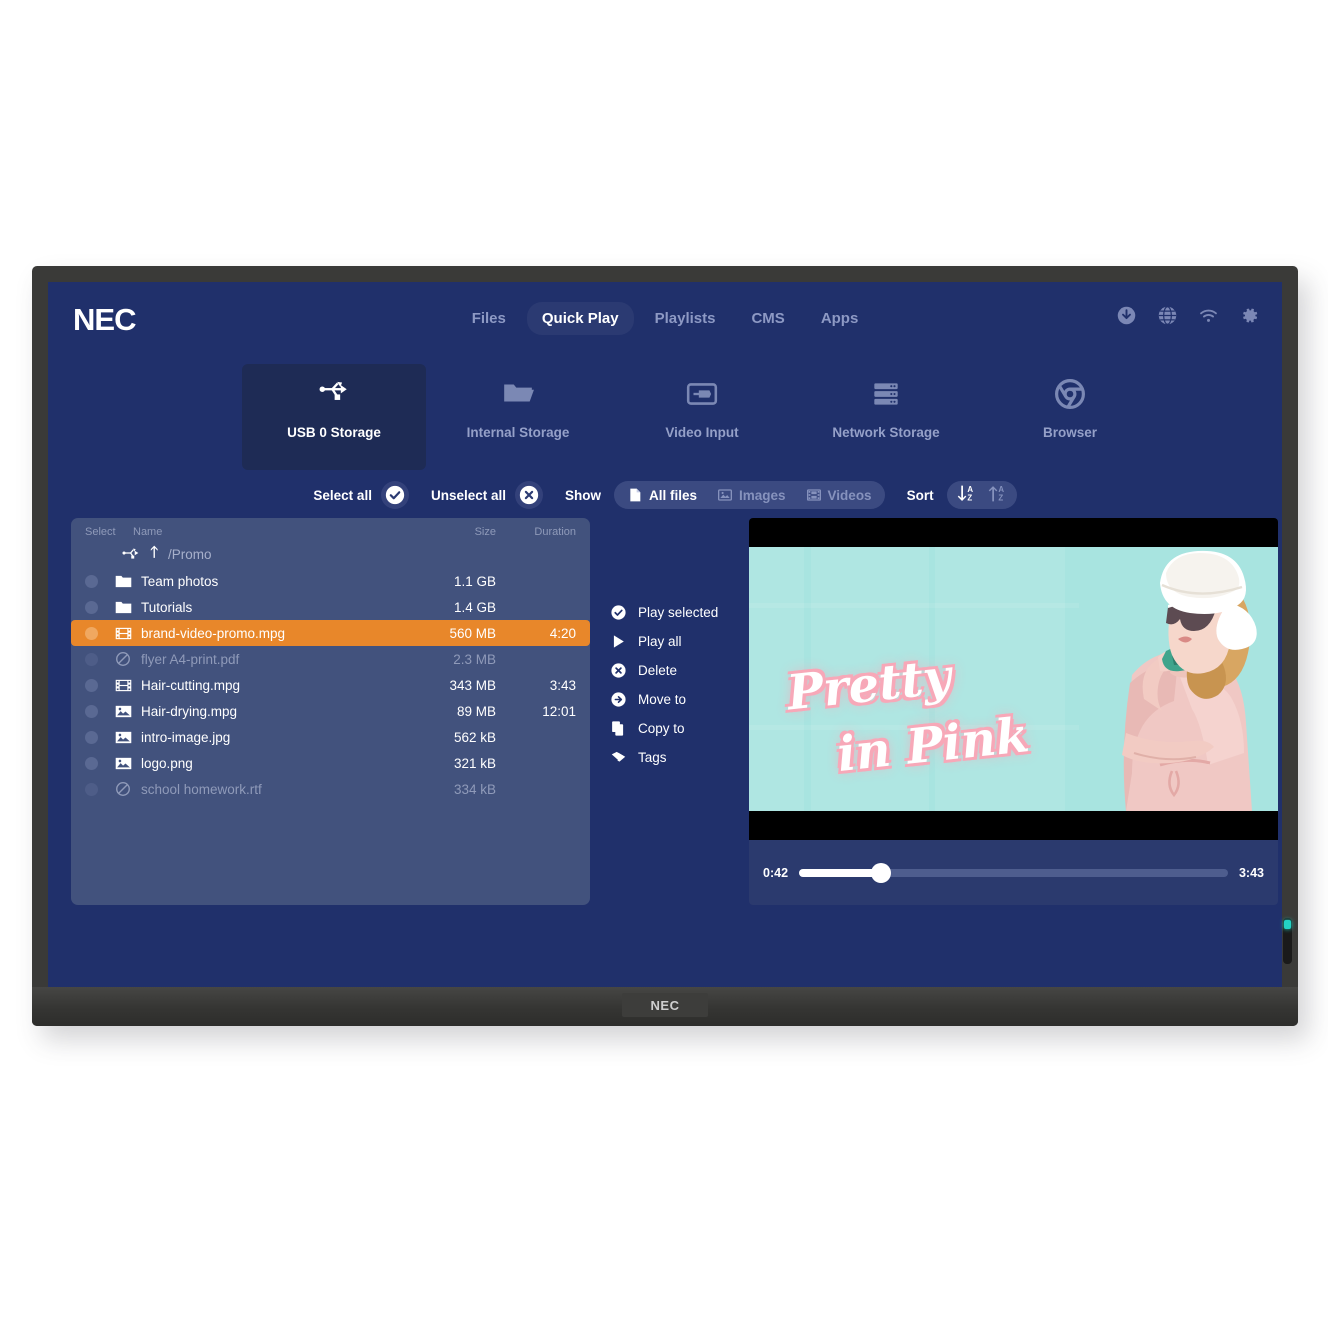  I want to click on table-row: Hair-cutting.mpg 343 MB 3:43, so click(330, 685).